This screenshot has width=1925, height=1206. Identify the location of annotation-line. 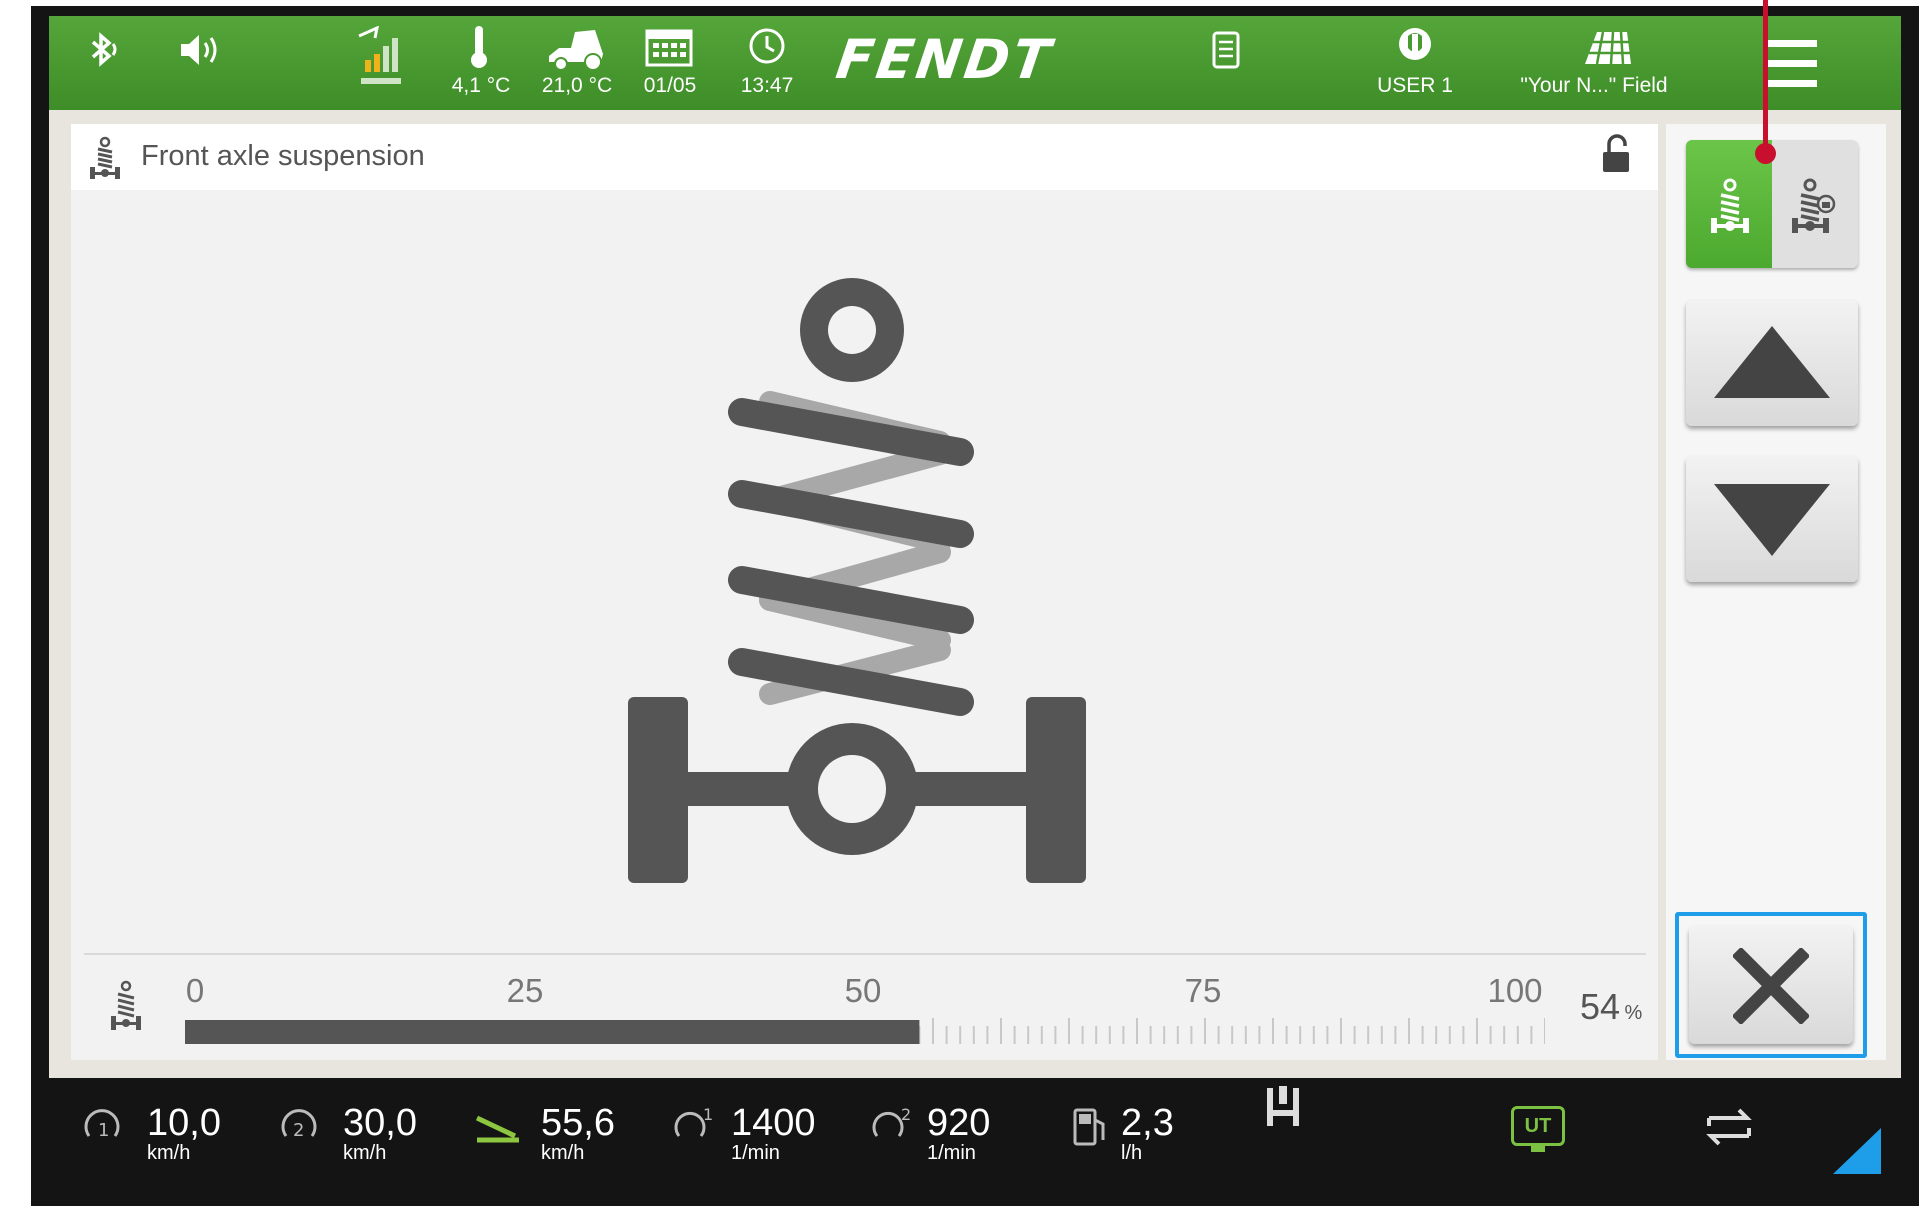
(1765, 76).